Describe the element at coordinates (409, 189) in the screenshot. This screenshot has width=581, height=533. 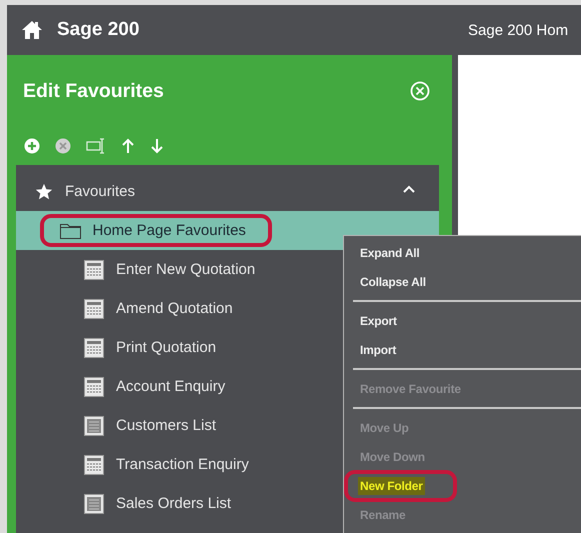
I see `collapse-chevron-icon` at that location.